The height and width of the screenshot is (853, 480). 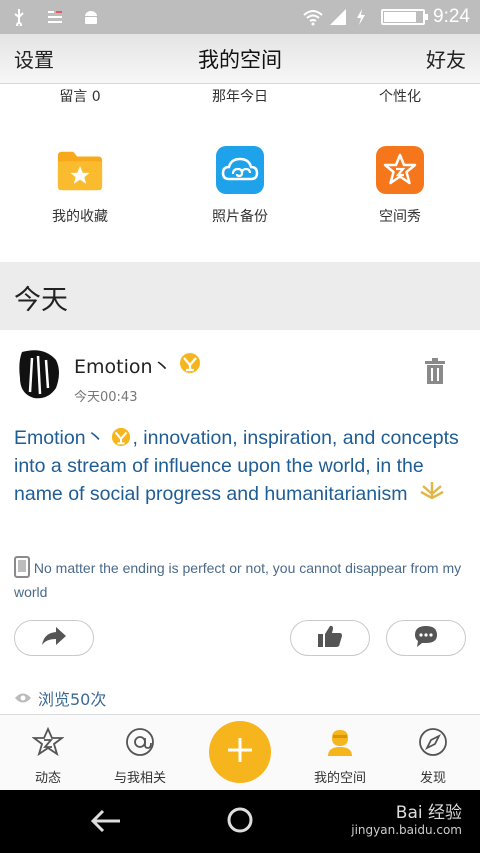 What do you see at coordinates (400, 217) in the screenshot?
I see `space-show-label: 空间秀` at bounding box center [400, 217].